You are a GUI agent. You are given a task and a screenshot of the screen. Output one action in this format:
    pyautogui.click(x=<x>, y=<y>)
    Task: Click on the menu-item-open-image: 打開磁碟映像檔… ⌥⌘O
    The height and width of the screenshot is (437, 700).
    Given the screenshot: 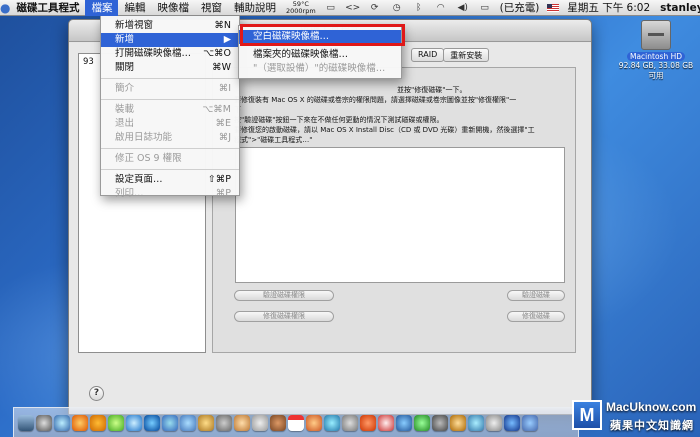 What is the action you would take?
    pyautogui.click(x=170, y=54)
    